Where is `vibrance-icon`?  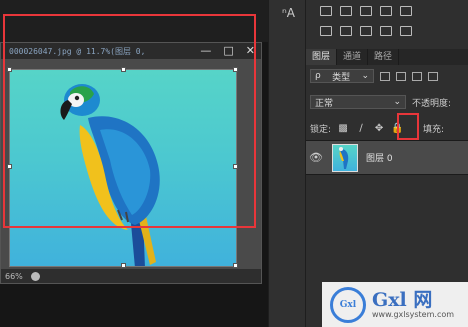
vibrance-icon is located at coordinates (406, 11).